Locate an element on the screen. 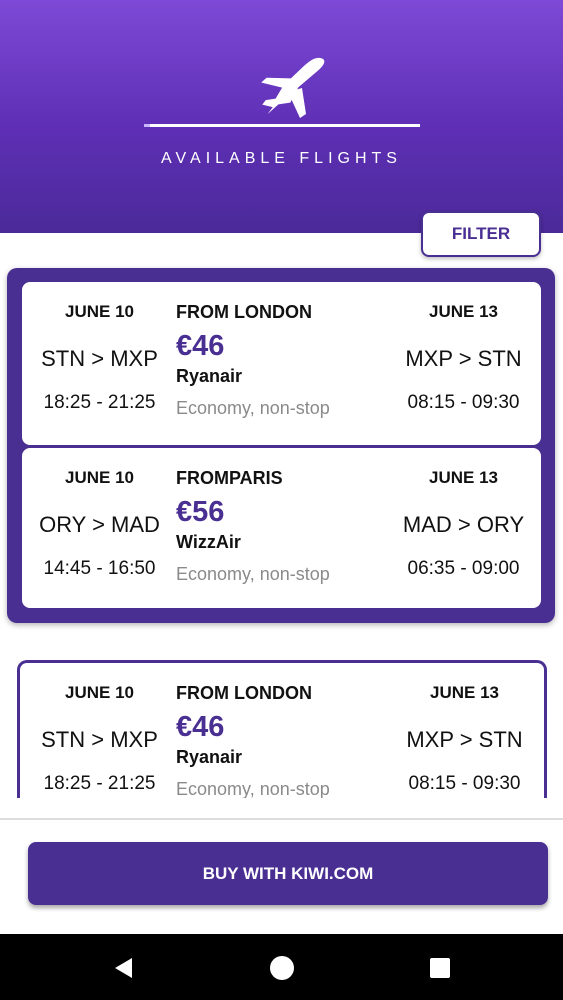  system-nav-bar is located at coordinates (281, 967).